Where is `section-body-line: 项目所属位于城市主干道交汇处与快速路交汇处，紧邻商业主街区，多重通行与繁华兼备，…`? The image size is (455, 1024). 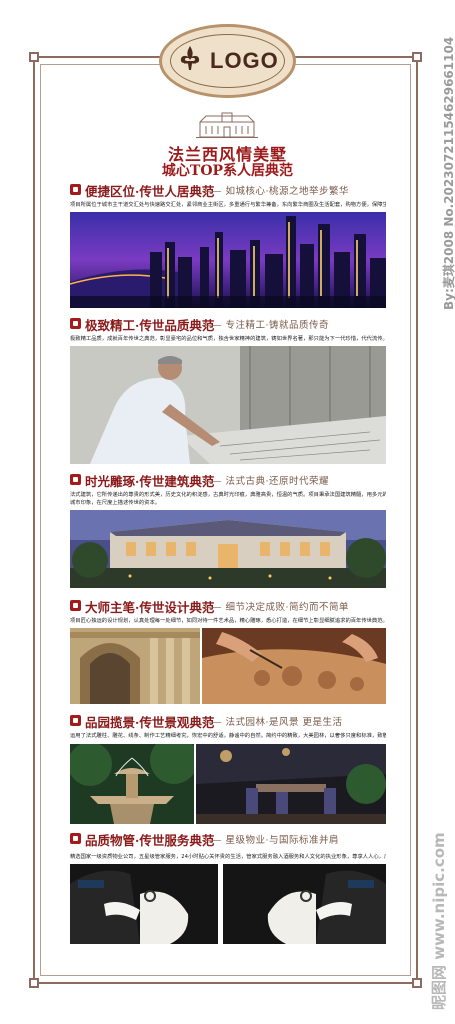
section-body-line: 项目所属位于城市主干道交汇处与快速路交汇处，紧邻商业主街区，多重通行与繁华兼备，… is located at coordinates (228, 205).